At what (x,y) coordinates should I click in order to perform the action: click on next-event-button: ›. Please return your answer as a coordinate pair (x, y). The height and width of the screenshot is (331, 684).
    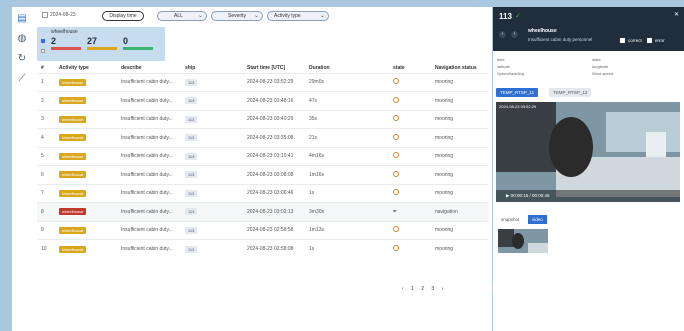
    Looking at the image, I should click on (514, 34).